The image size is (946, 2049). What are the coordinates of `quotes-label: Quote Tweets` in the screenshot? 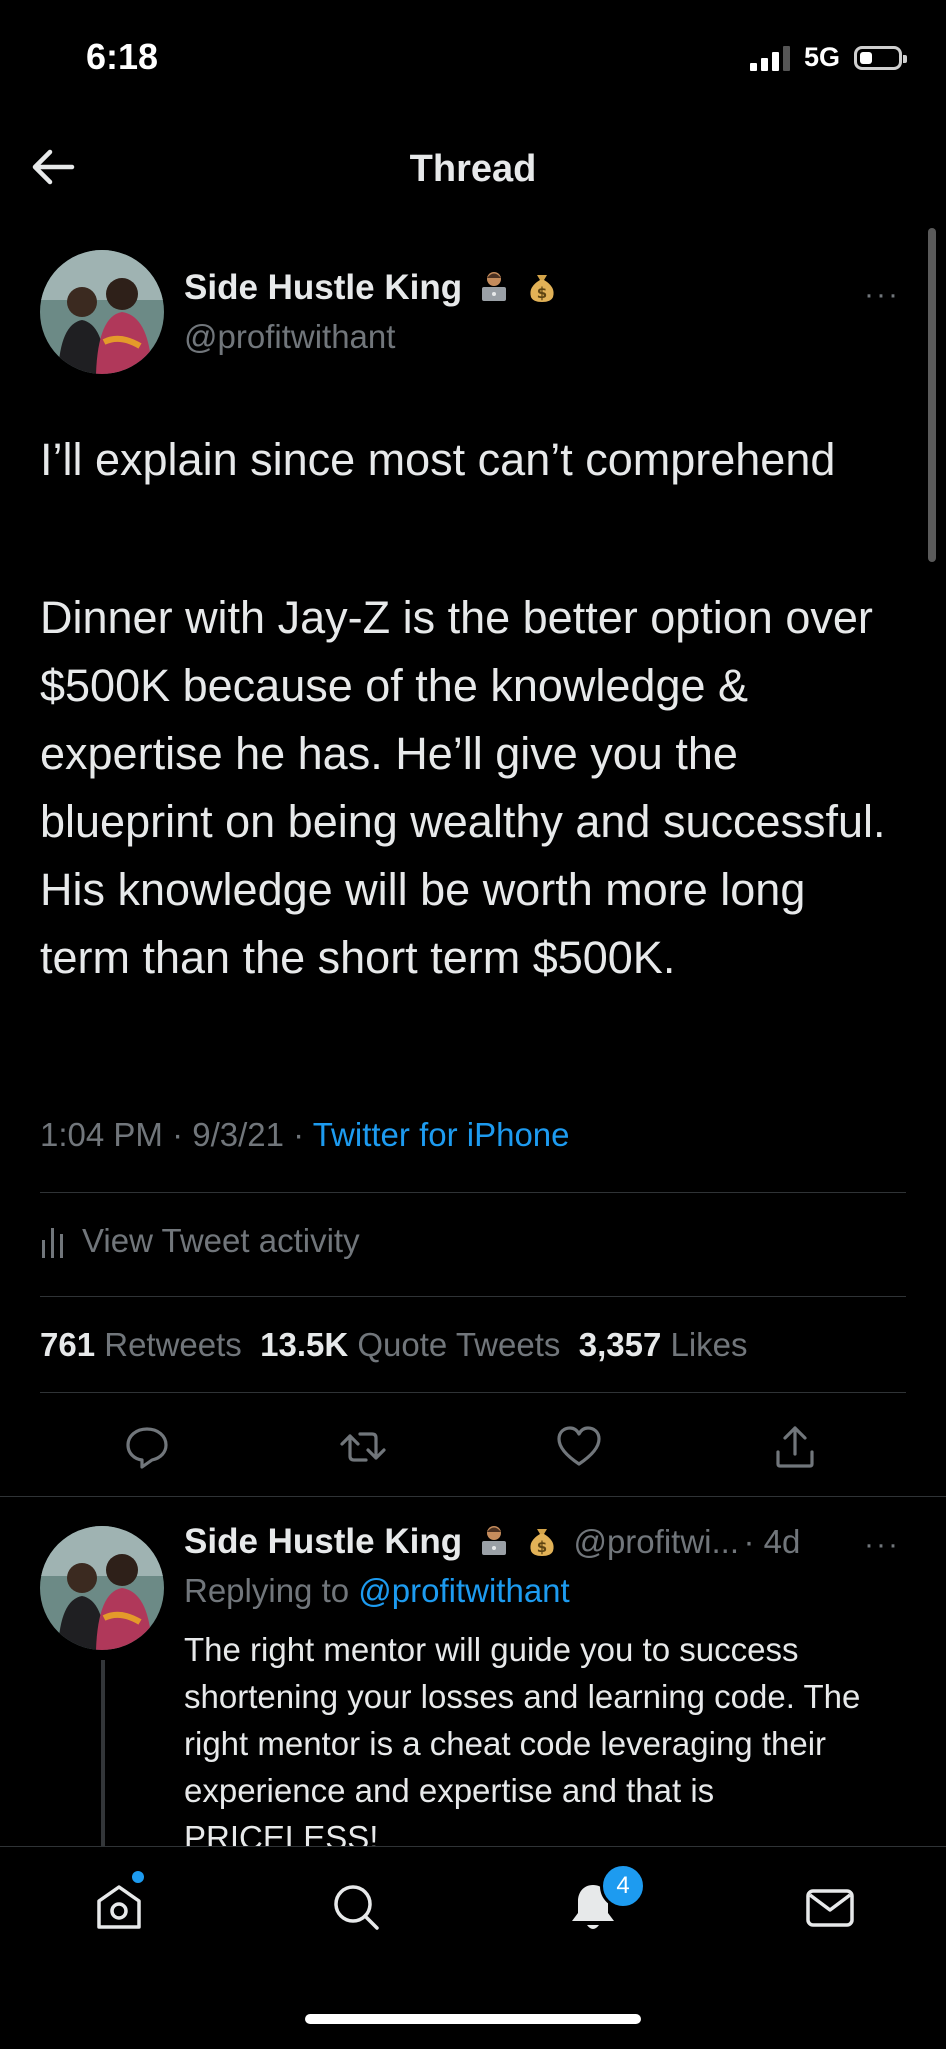 It's located at (459, 1344).